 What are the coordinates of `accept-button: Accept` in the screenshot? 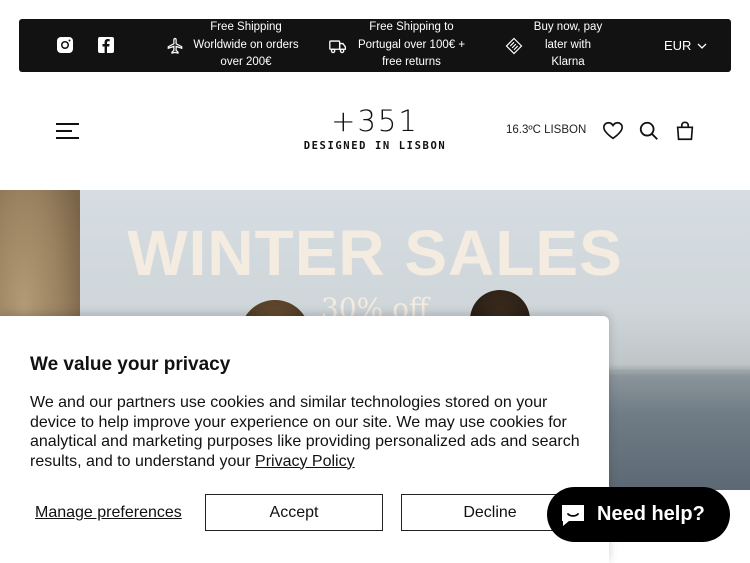 It's located at (294, 512).